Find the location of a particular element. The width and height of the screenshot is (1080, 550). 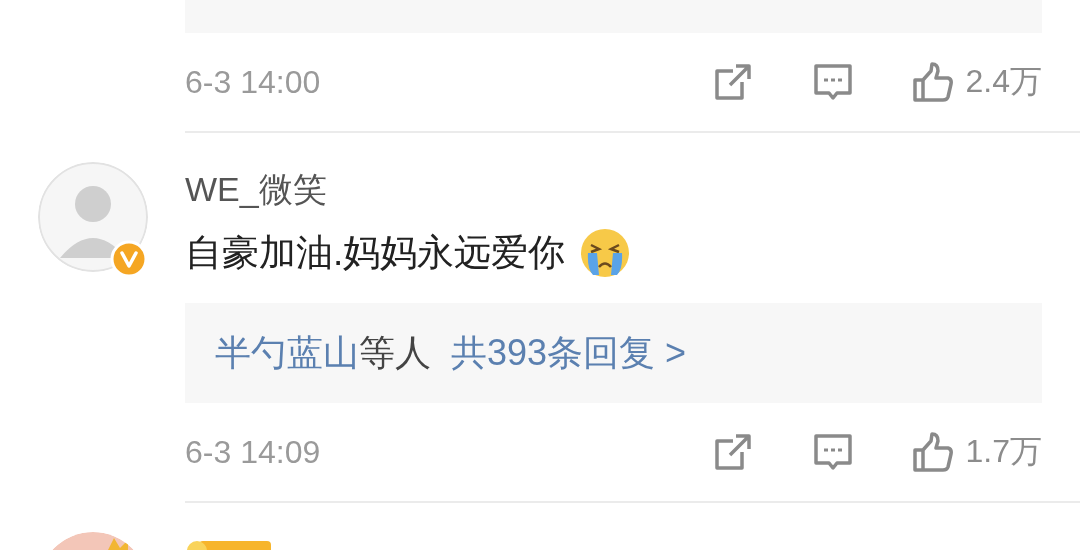

avatar is located at coordinates (93, 217).